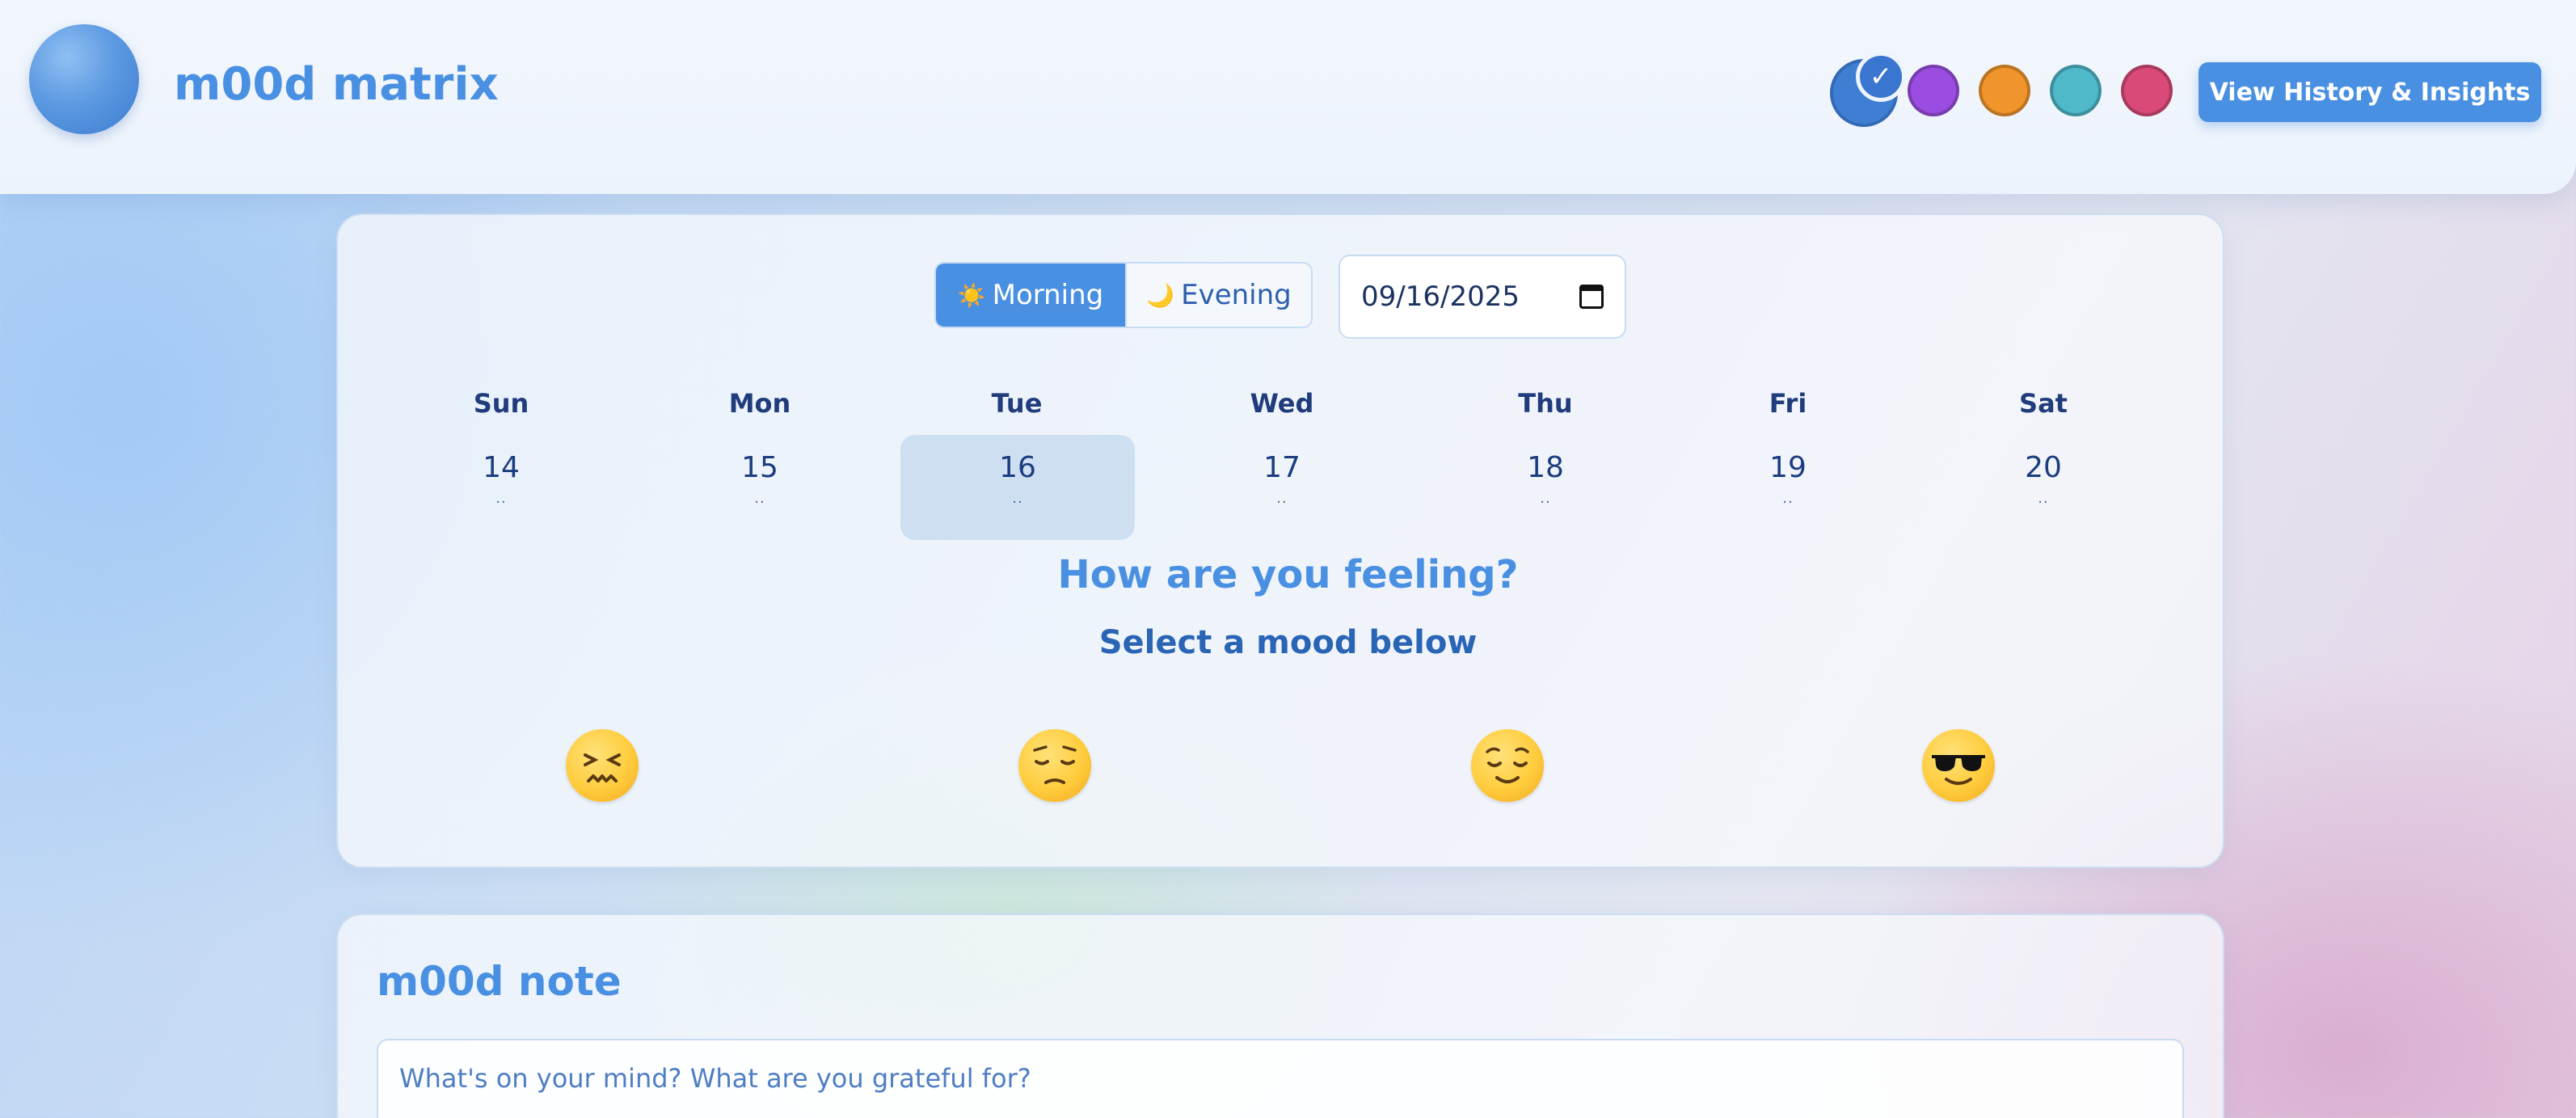 Image resolution: width=2576 pixels, height=1118 pixels. What do you see at coordinates (1788, 487) in the screenshot?
I see `day-cell-19: 19 ..` at bounding box center [1788, 487].